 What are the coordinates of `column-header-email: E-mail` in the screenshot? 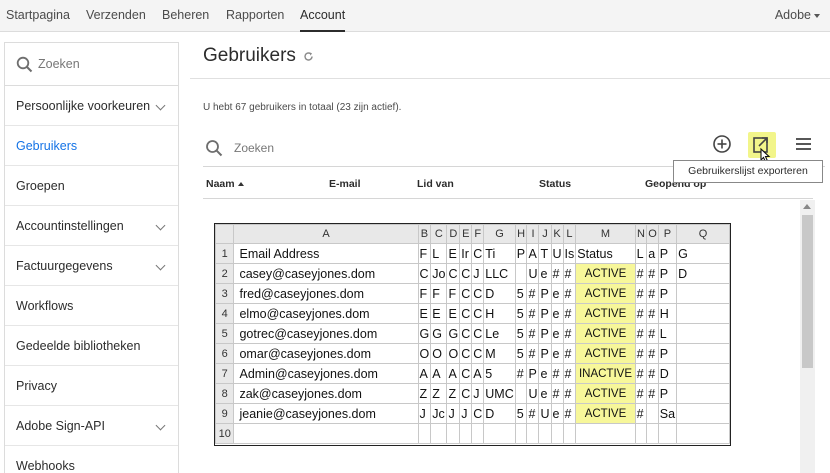 It's located at (345, 184).